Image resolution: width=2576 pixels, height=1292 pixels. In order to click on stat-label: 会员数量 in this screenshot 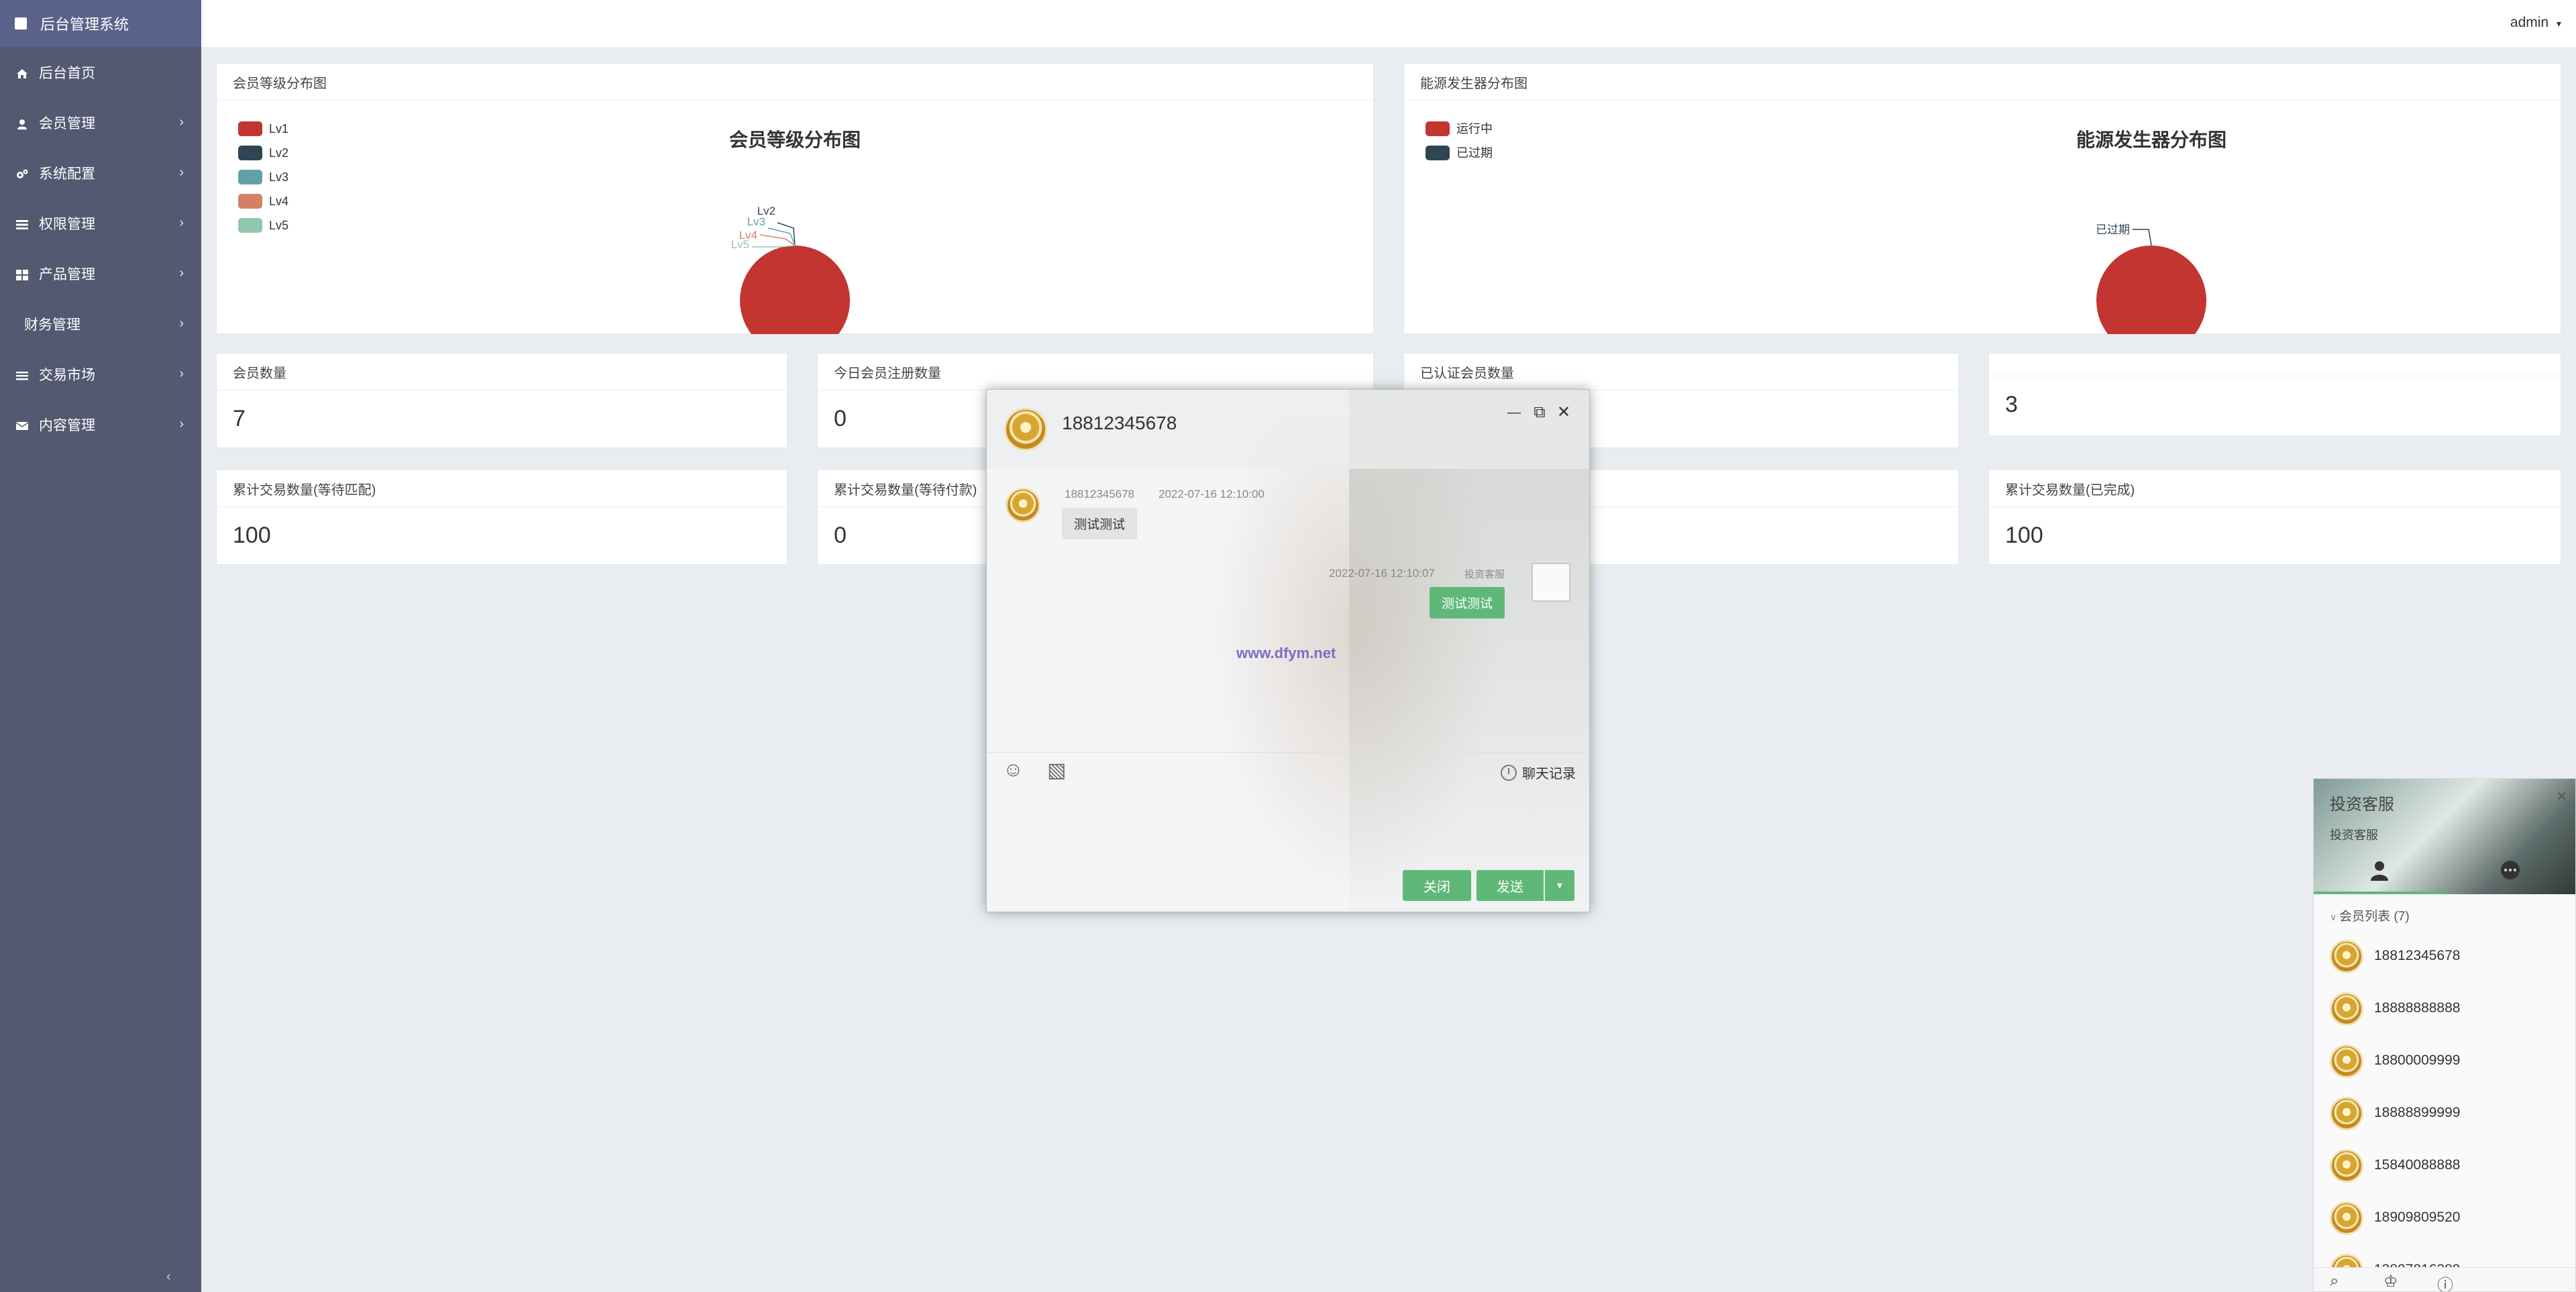, I will do `click(502, 372)`.